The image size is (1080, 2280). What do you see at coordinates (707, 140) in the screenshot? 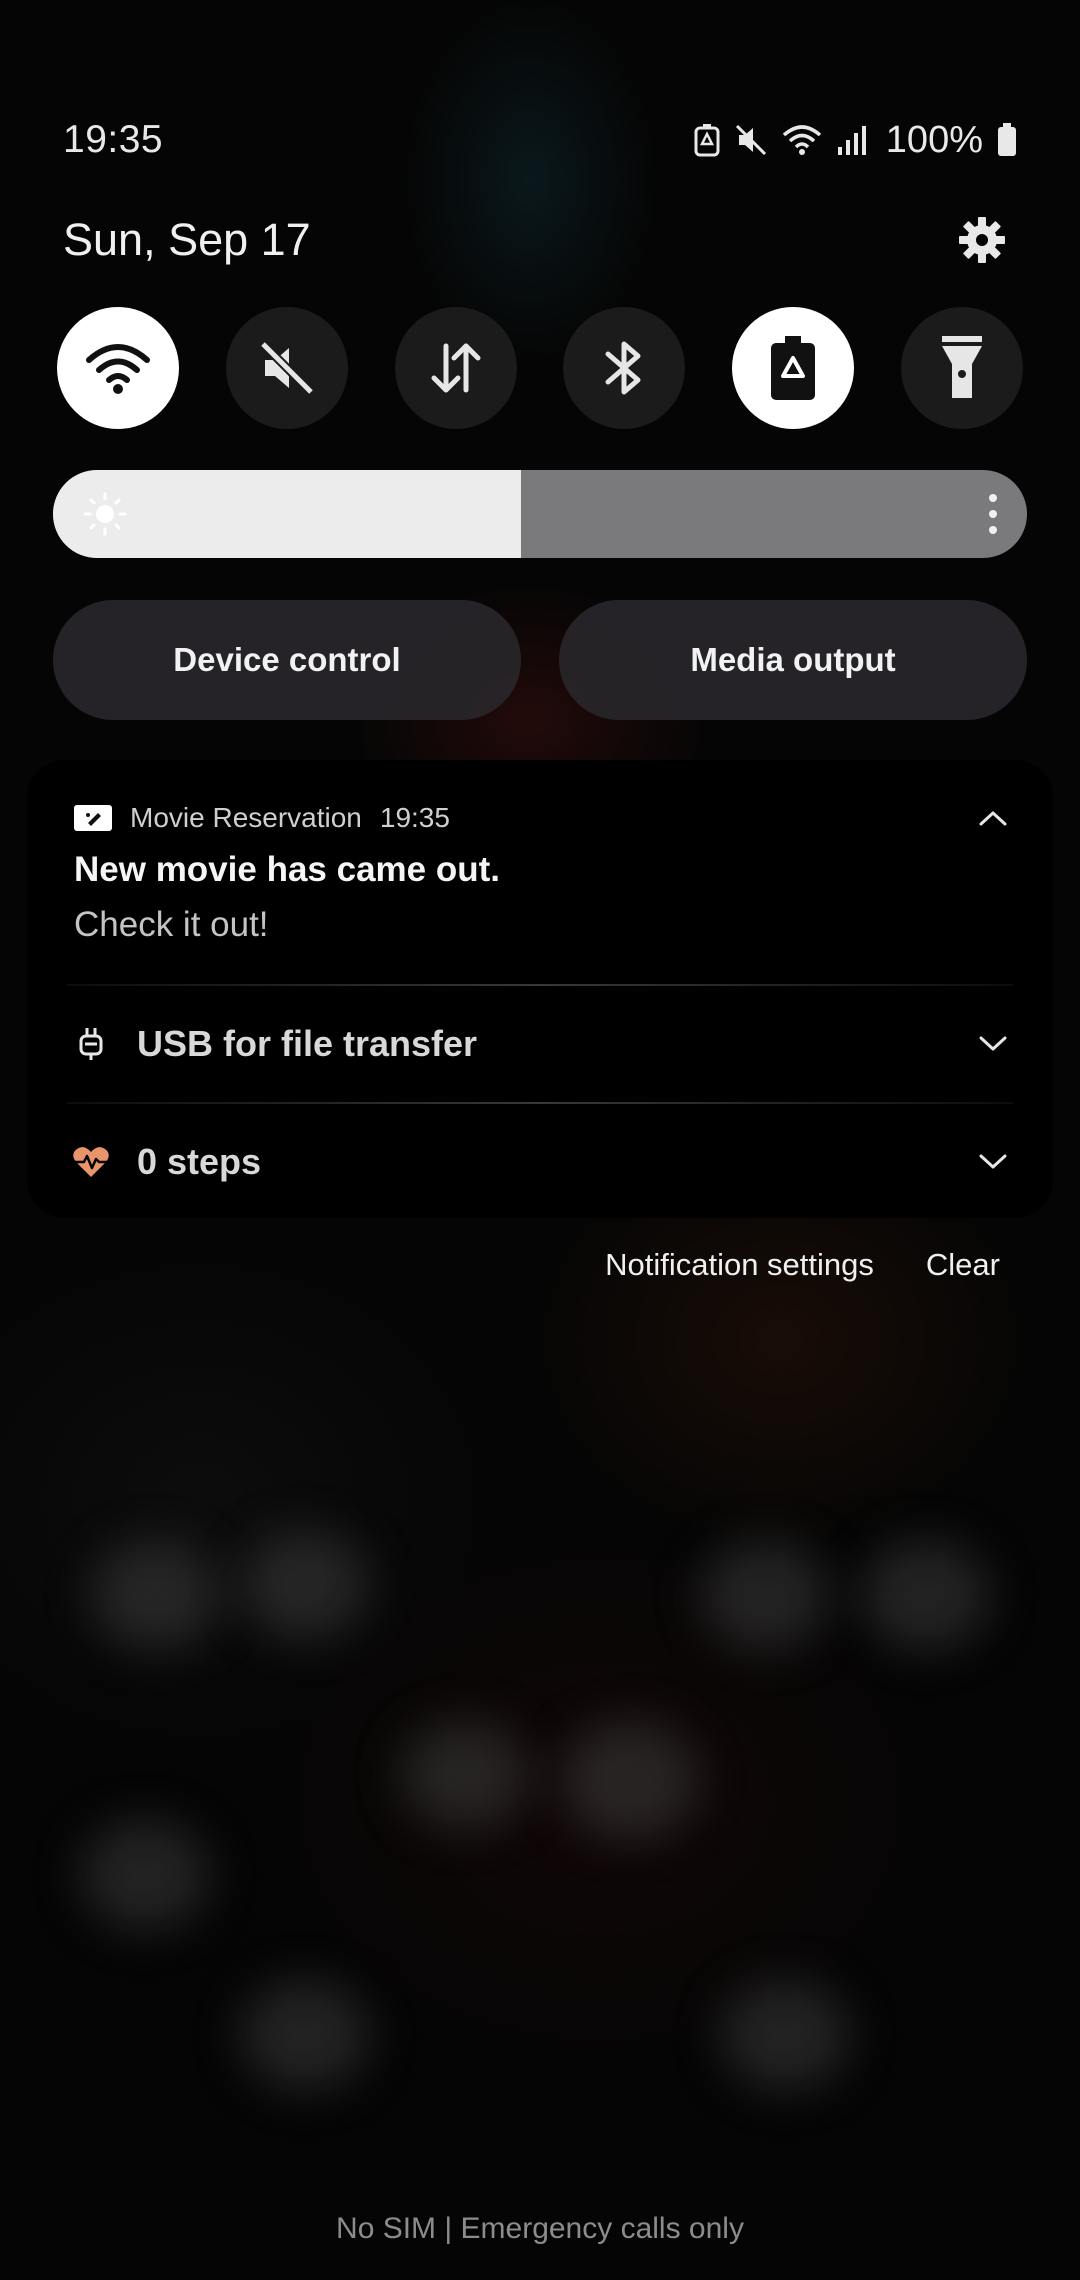
I see `battery-saver-icon` at bounding box center [707, 140].